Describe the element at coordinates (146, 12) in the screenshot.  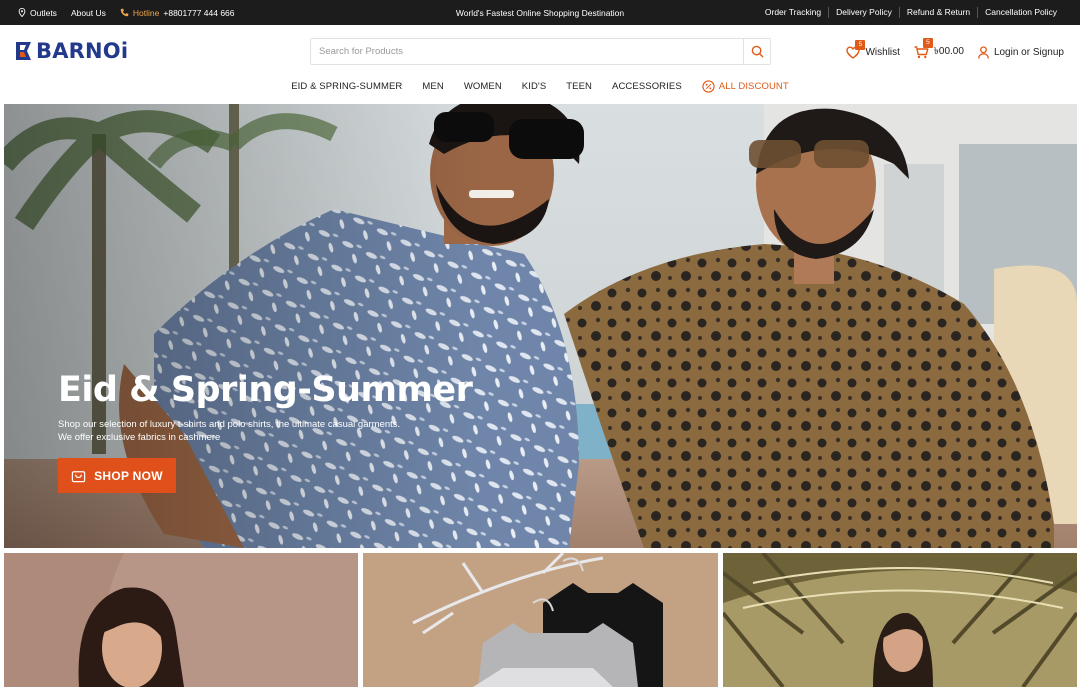
I see `hotline-label: Hotline` at that location.